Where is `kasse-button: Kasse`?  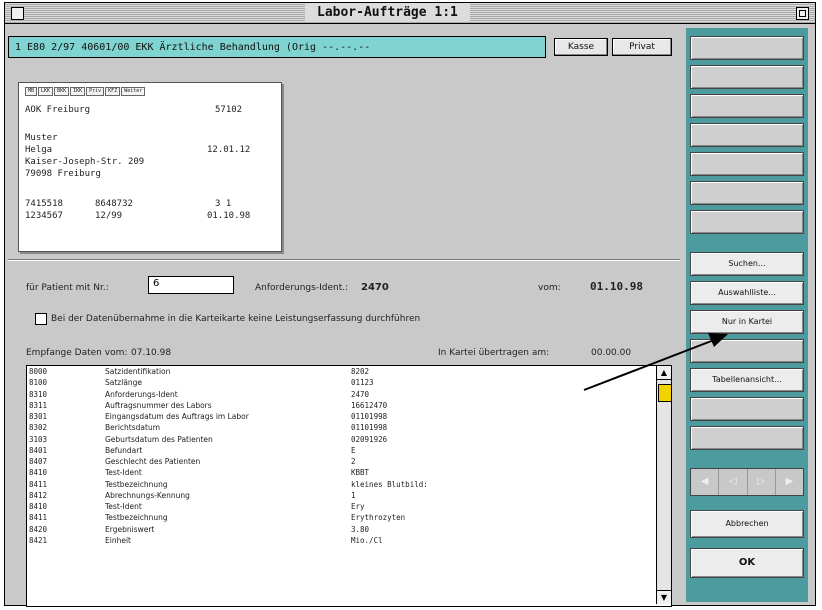
kasse-button: Kasse is located at coordinates (581, 47).